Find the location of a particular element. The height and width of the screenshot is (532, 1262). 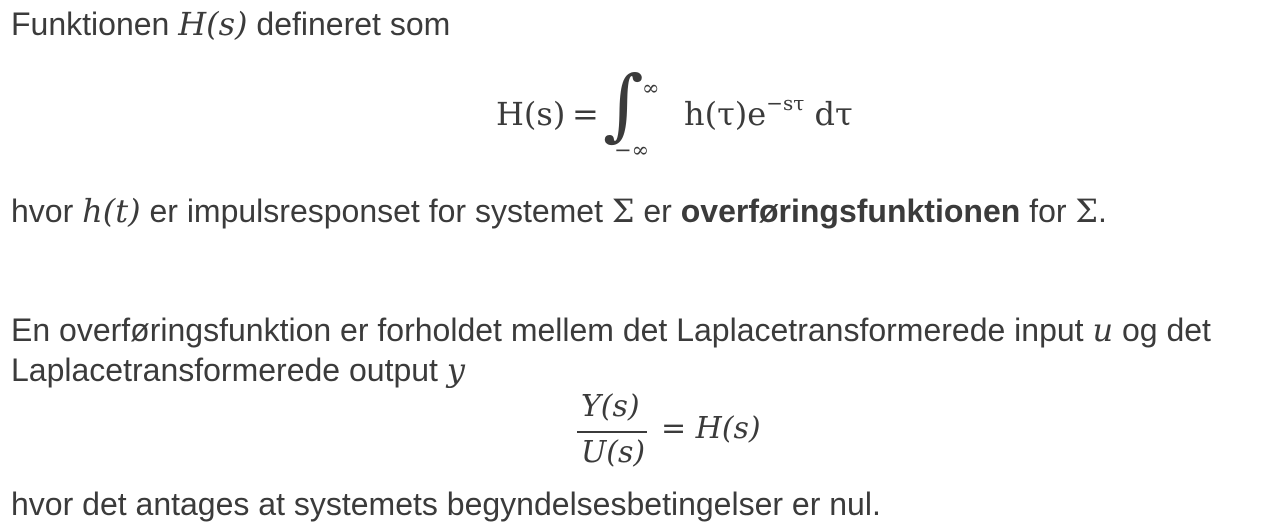

equation-laplace-integral: H(s) = ∫ ∞ −∞ h(τ)e−sτ dτ is located at coordinates (696, 116).